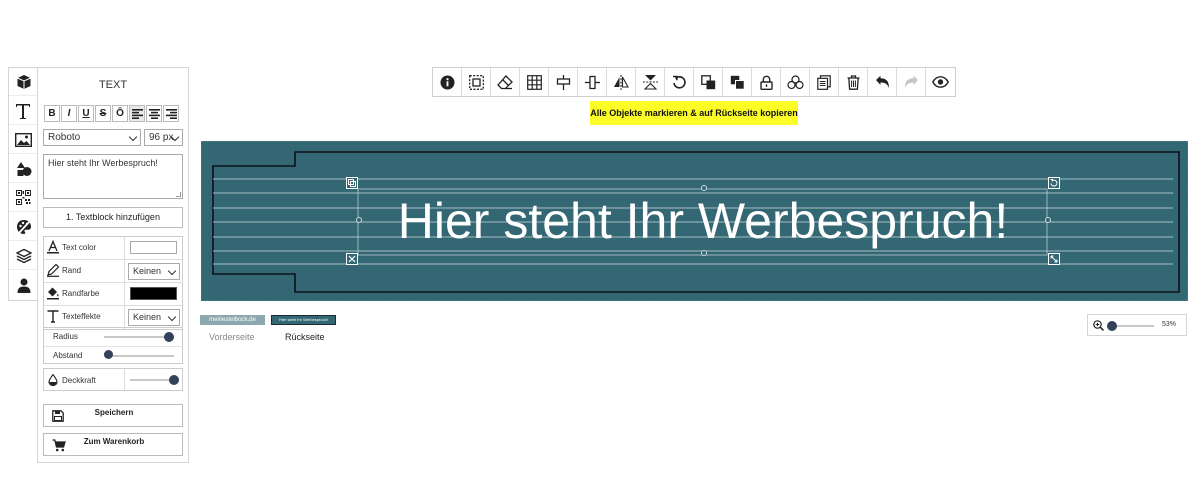  I want to click on flip-horizontal-button, so click(621, 82).